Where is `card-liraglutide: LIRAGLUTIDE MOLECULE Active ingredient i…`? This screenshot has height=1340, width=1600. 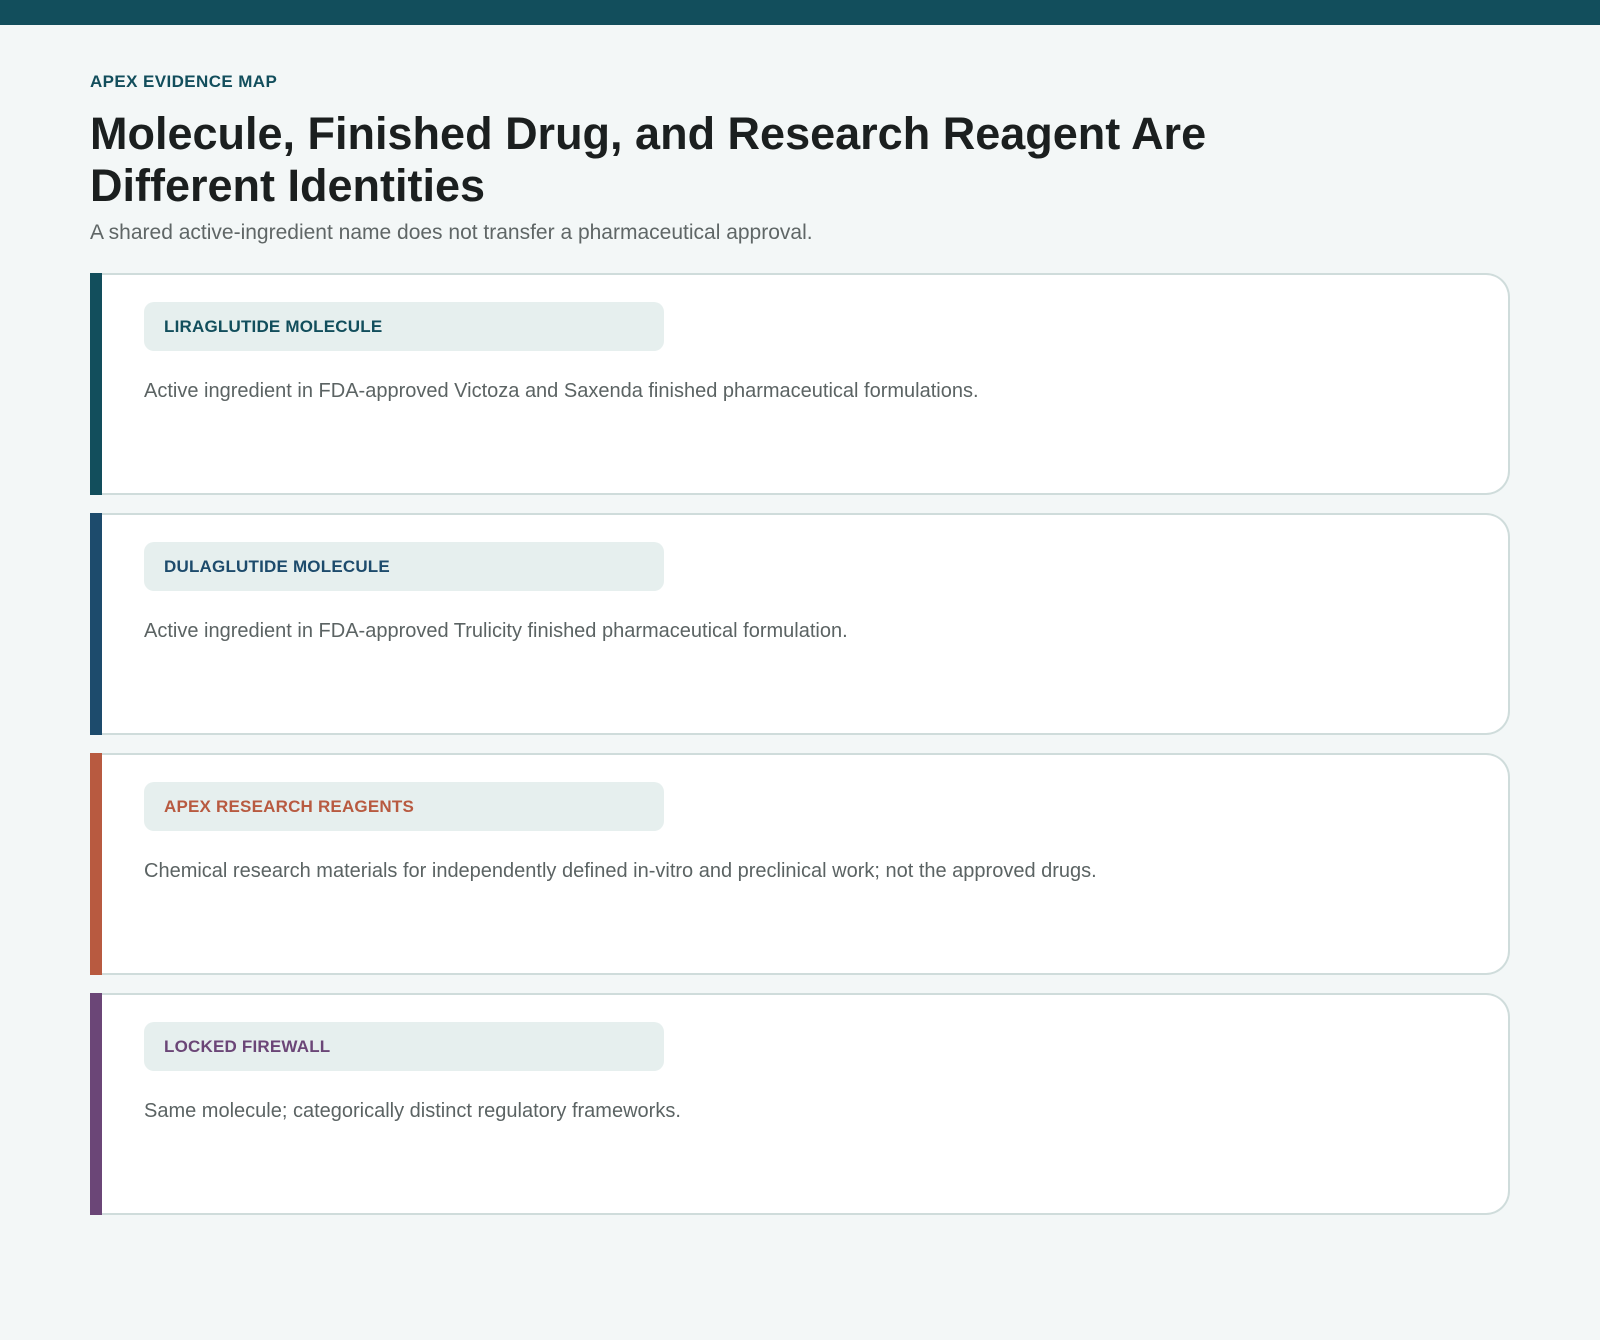
card-liraglutide: LIRAGLUTIDE MOLECULE Active ingredient i… is located at coordinates (800, 384).